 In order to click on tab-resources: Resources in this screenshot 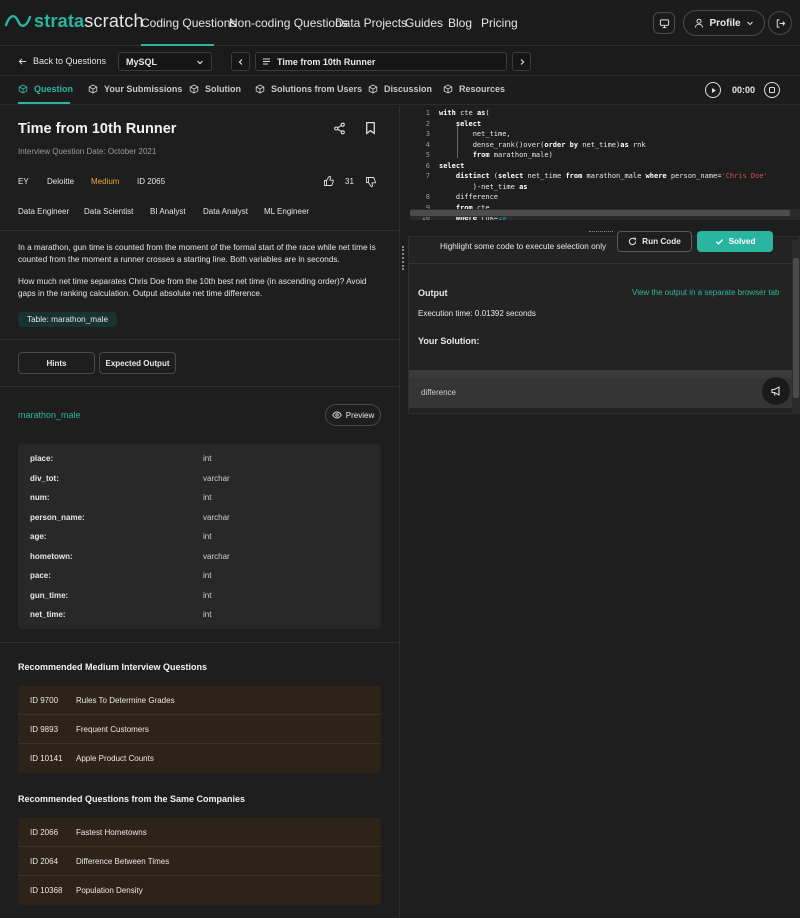, I will do `click(474, 89)`.